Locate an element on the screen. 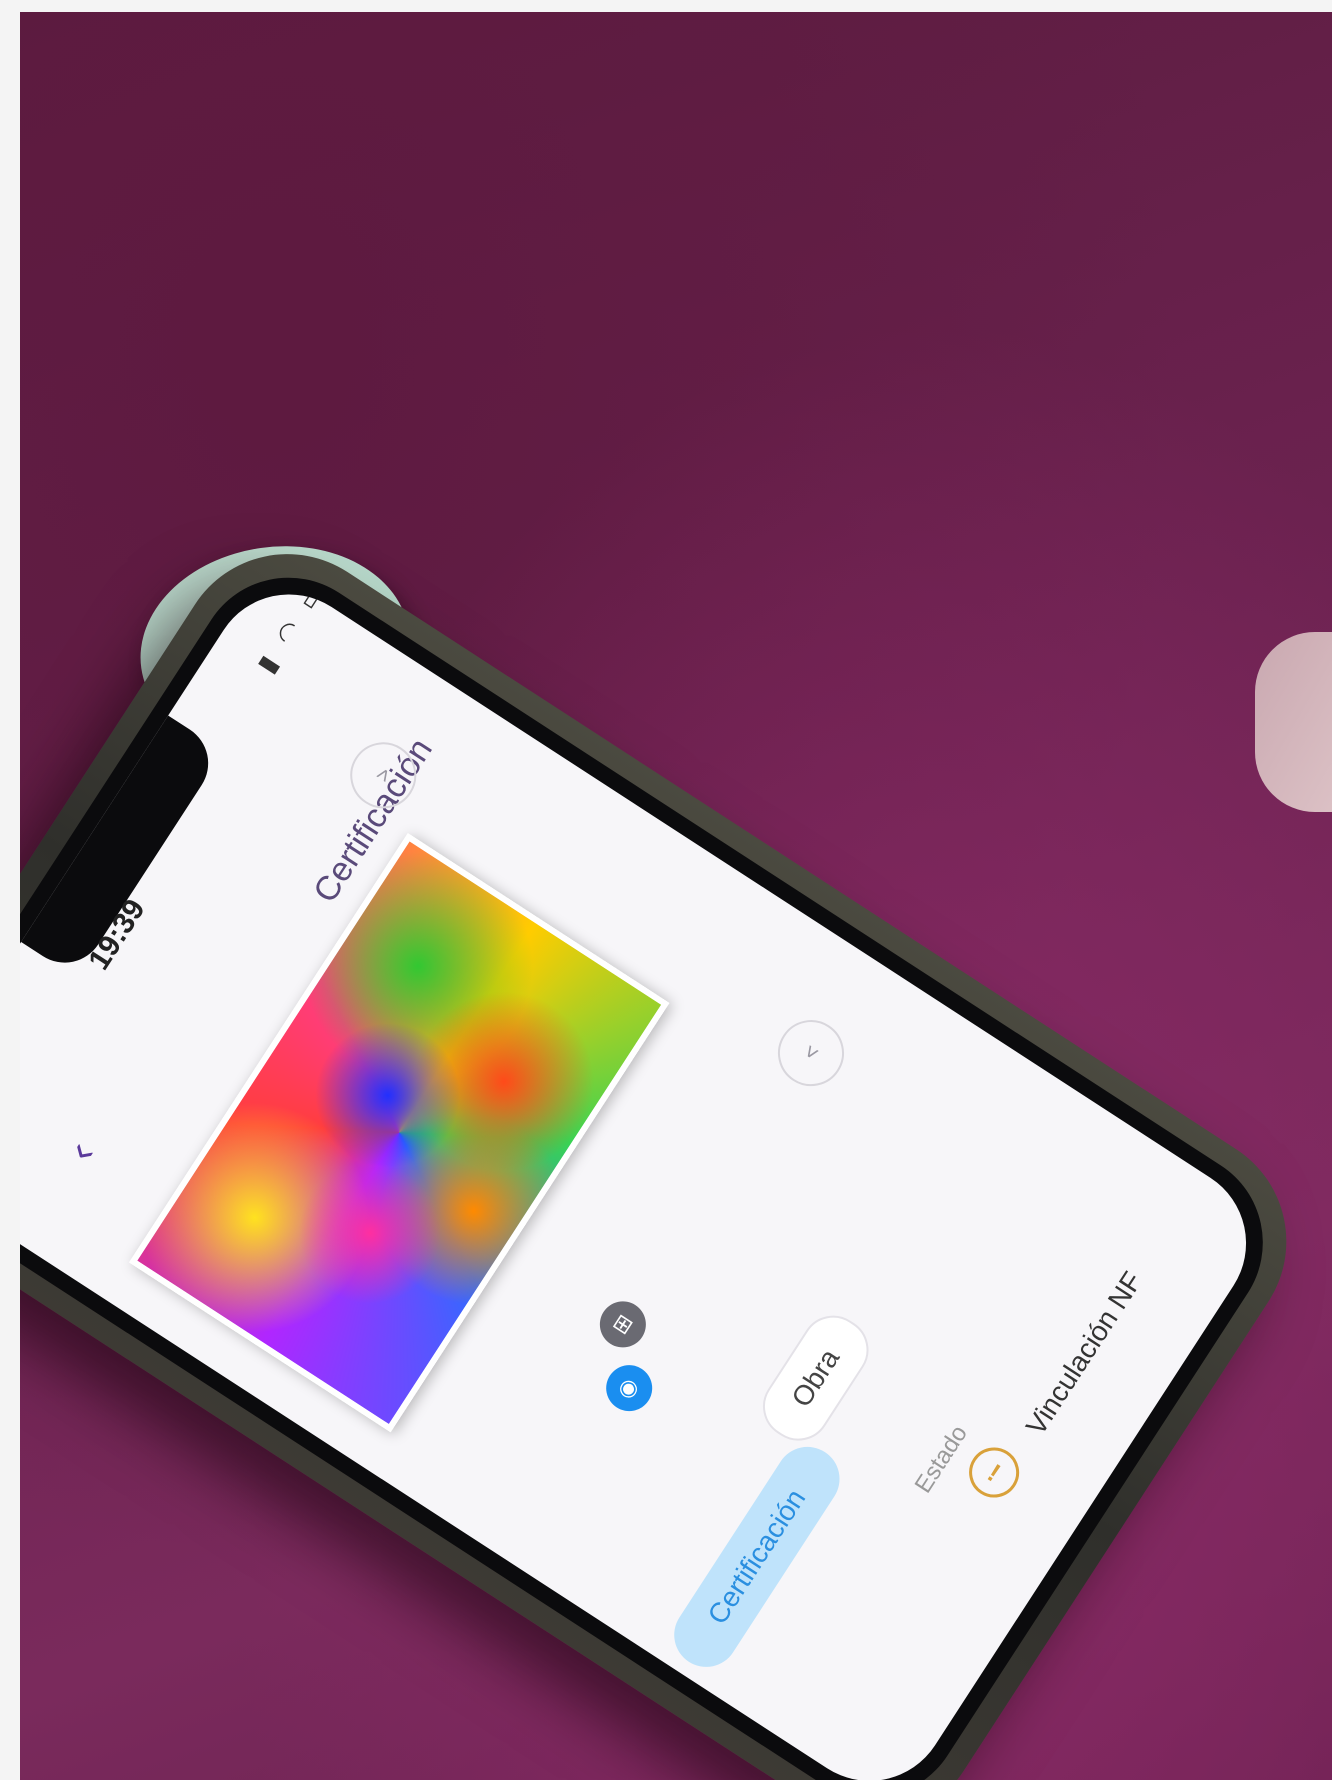 The image size is (1332, 1780). next-artwork-button: ˅ is located at coordinates (811, 1053).